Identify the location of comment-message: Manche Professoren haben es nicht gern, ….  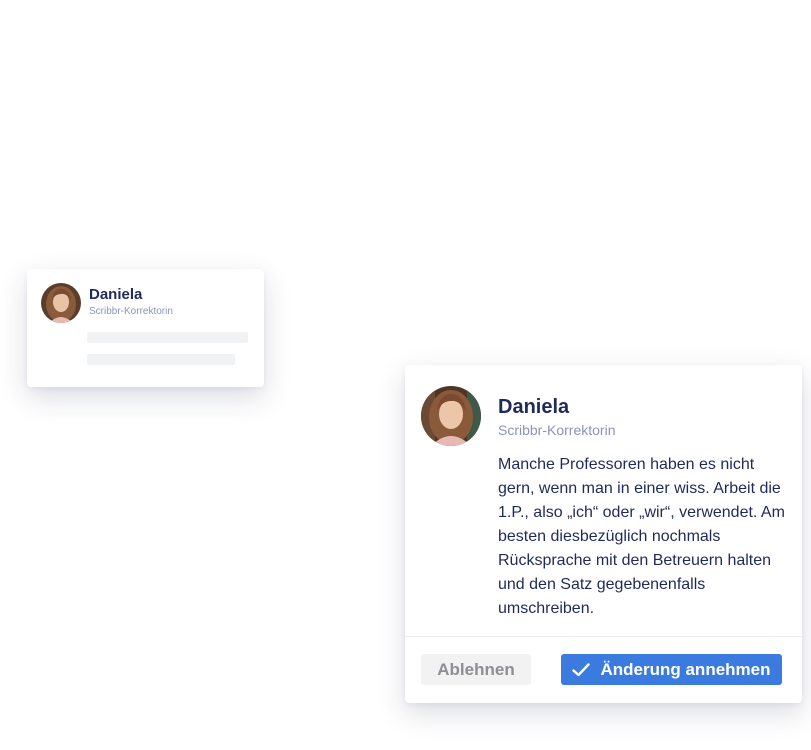
(641, 536).